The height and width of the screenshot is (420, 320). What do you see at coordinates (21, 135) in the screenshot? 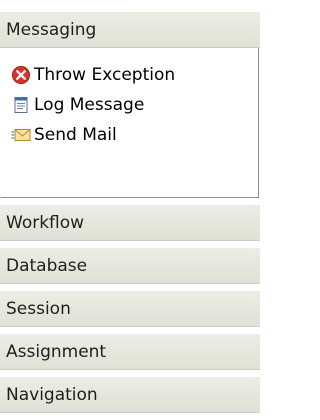
I see `mail-icon` at bounding box center [21, 135].